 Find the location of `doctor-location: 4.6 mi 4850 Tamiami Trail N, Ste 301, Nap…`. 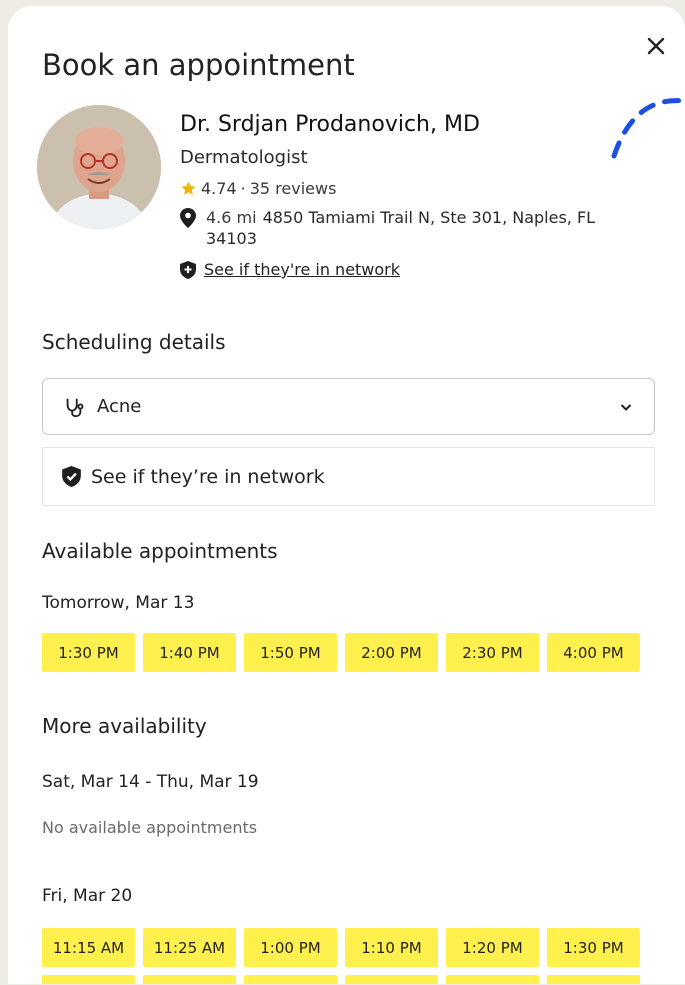

doctor-location: 4.6 mi 4850 Tamiami Trail N, Ste 301, Nap… is located at coordinates (410, 228).